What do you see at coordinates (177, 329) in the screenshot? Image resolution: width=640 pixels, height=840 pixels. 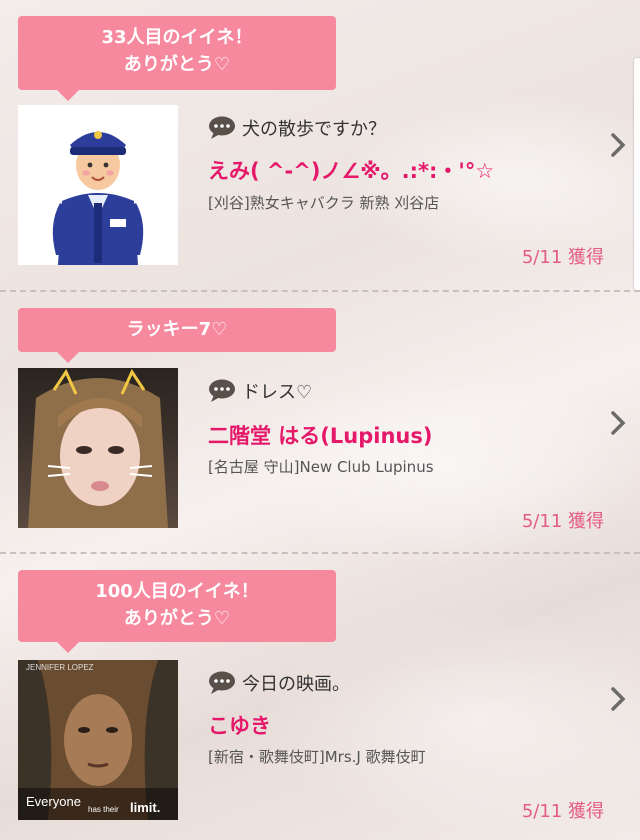 I see `bubble-text-line1: ラッキー7♡` at bounding box center [177, 329].